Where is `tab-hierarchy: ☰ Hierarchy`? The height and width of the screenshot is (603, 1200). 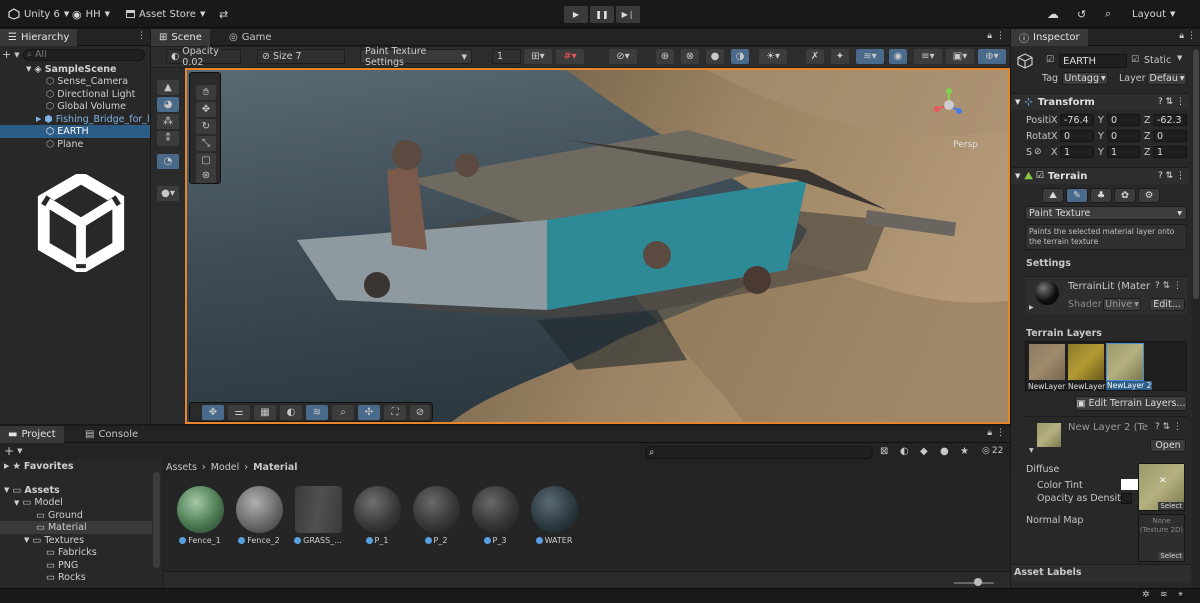 tab-hierarchy: ☰ Hierarchy is located at coordinates (39, 37).